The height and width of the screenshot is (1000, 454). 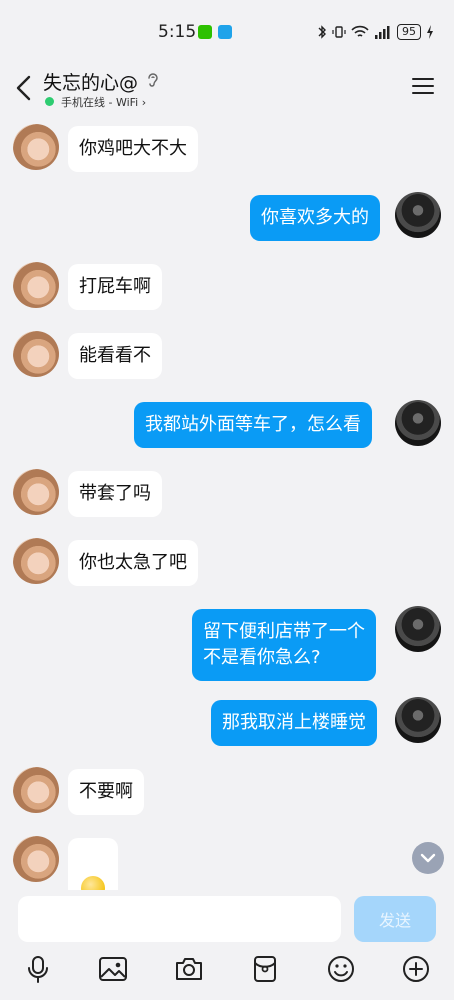 I want to click on incoming-message: 能看看不, so click(x=115, y=356).